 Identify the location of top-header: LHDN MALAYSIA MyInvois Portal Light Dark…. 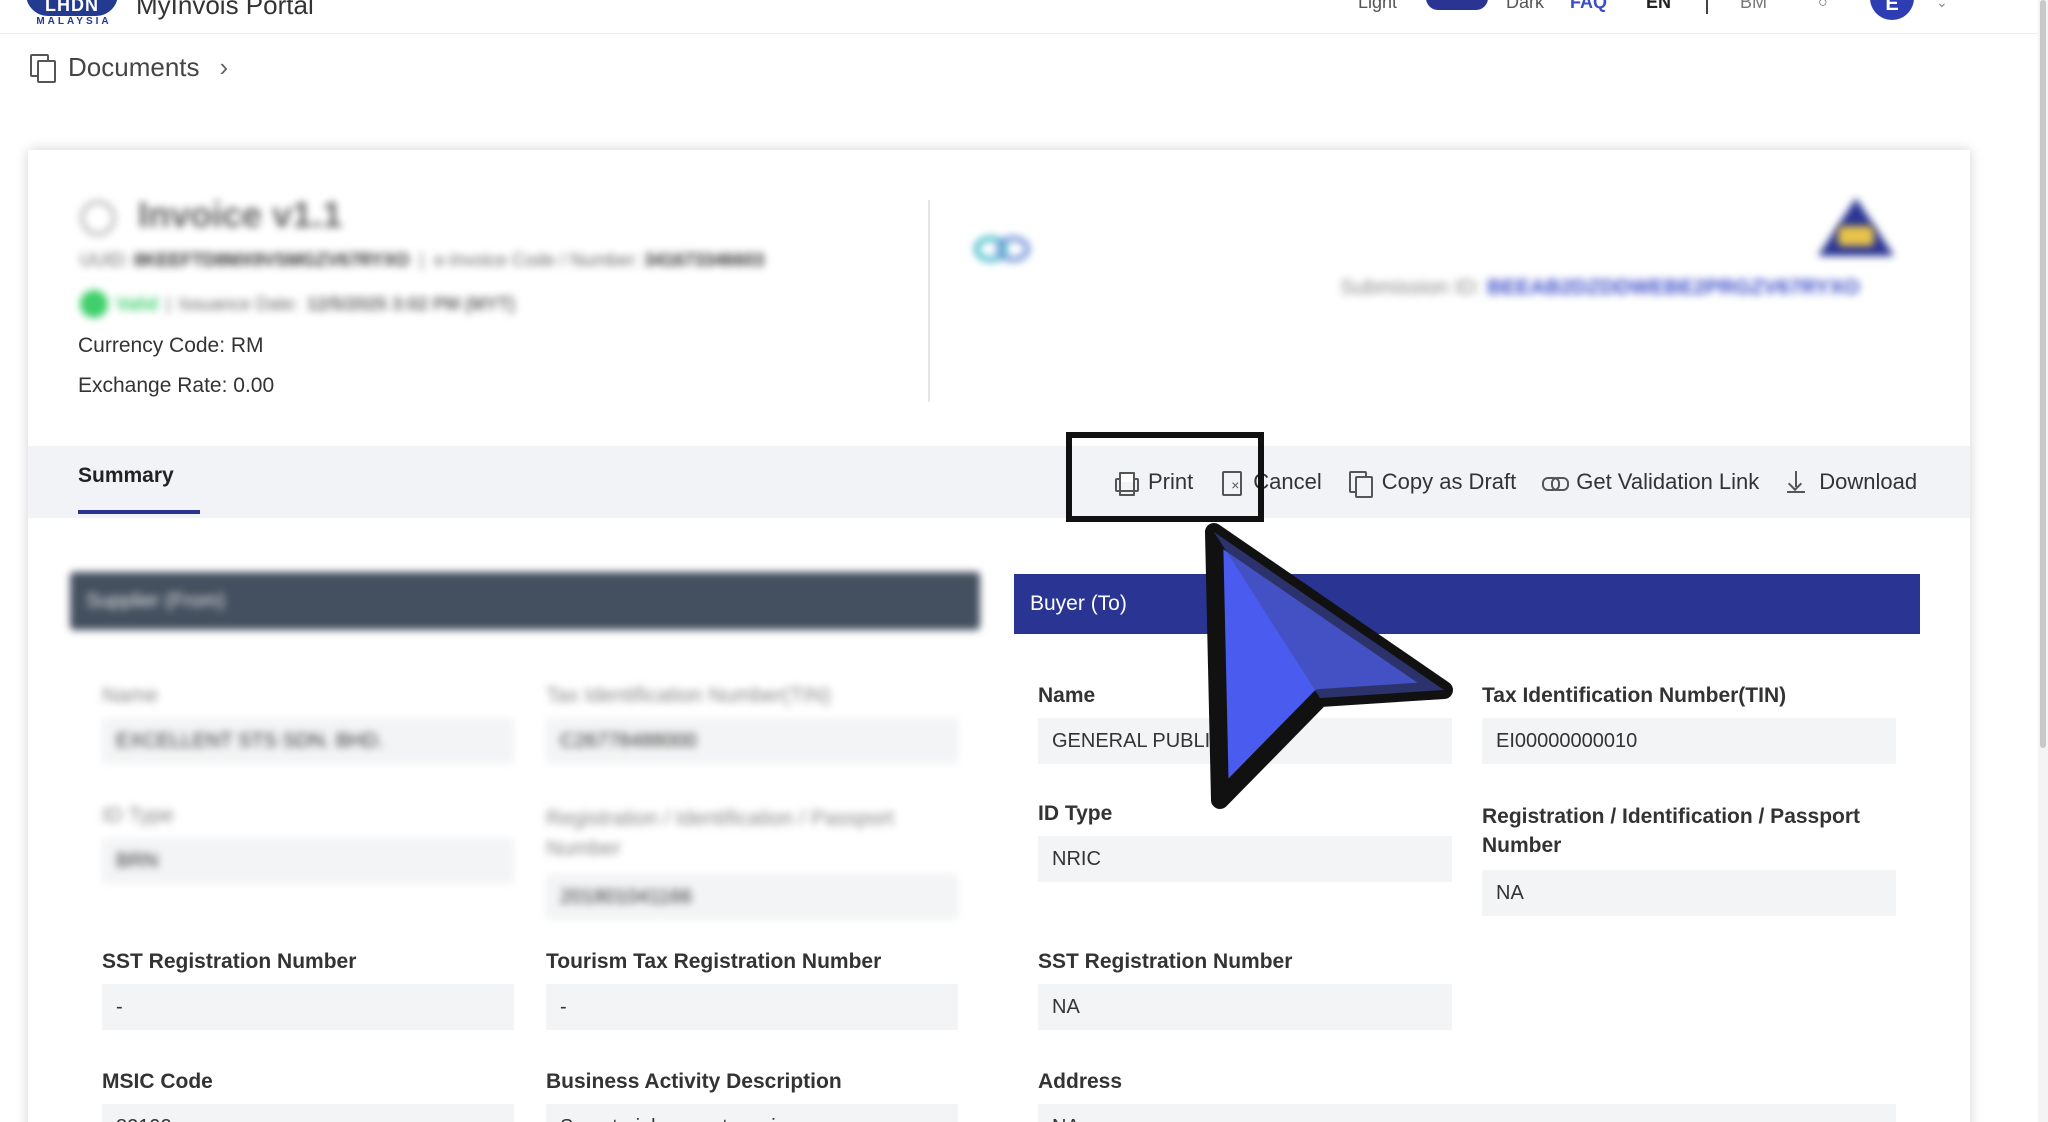
(1024, 17).